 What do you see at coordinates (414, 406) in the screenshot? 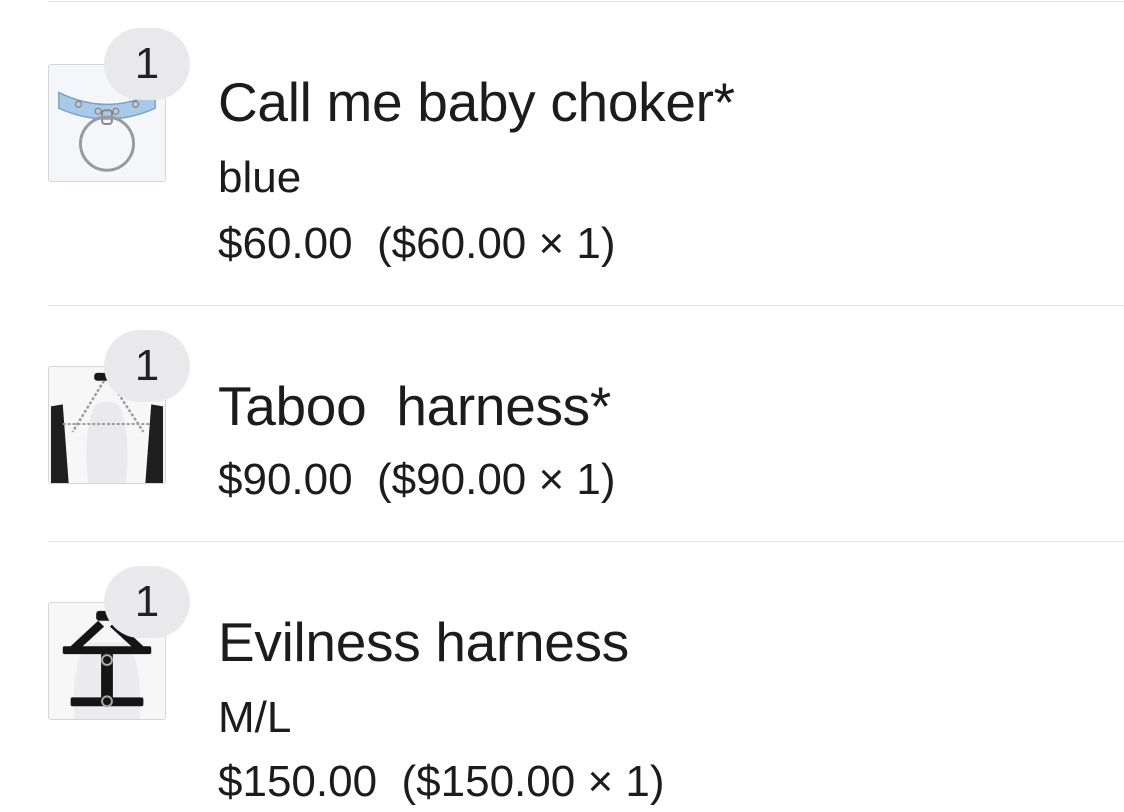
I see `product-title: Taboo harness*` at bounding box center [414, 406].